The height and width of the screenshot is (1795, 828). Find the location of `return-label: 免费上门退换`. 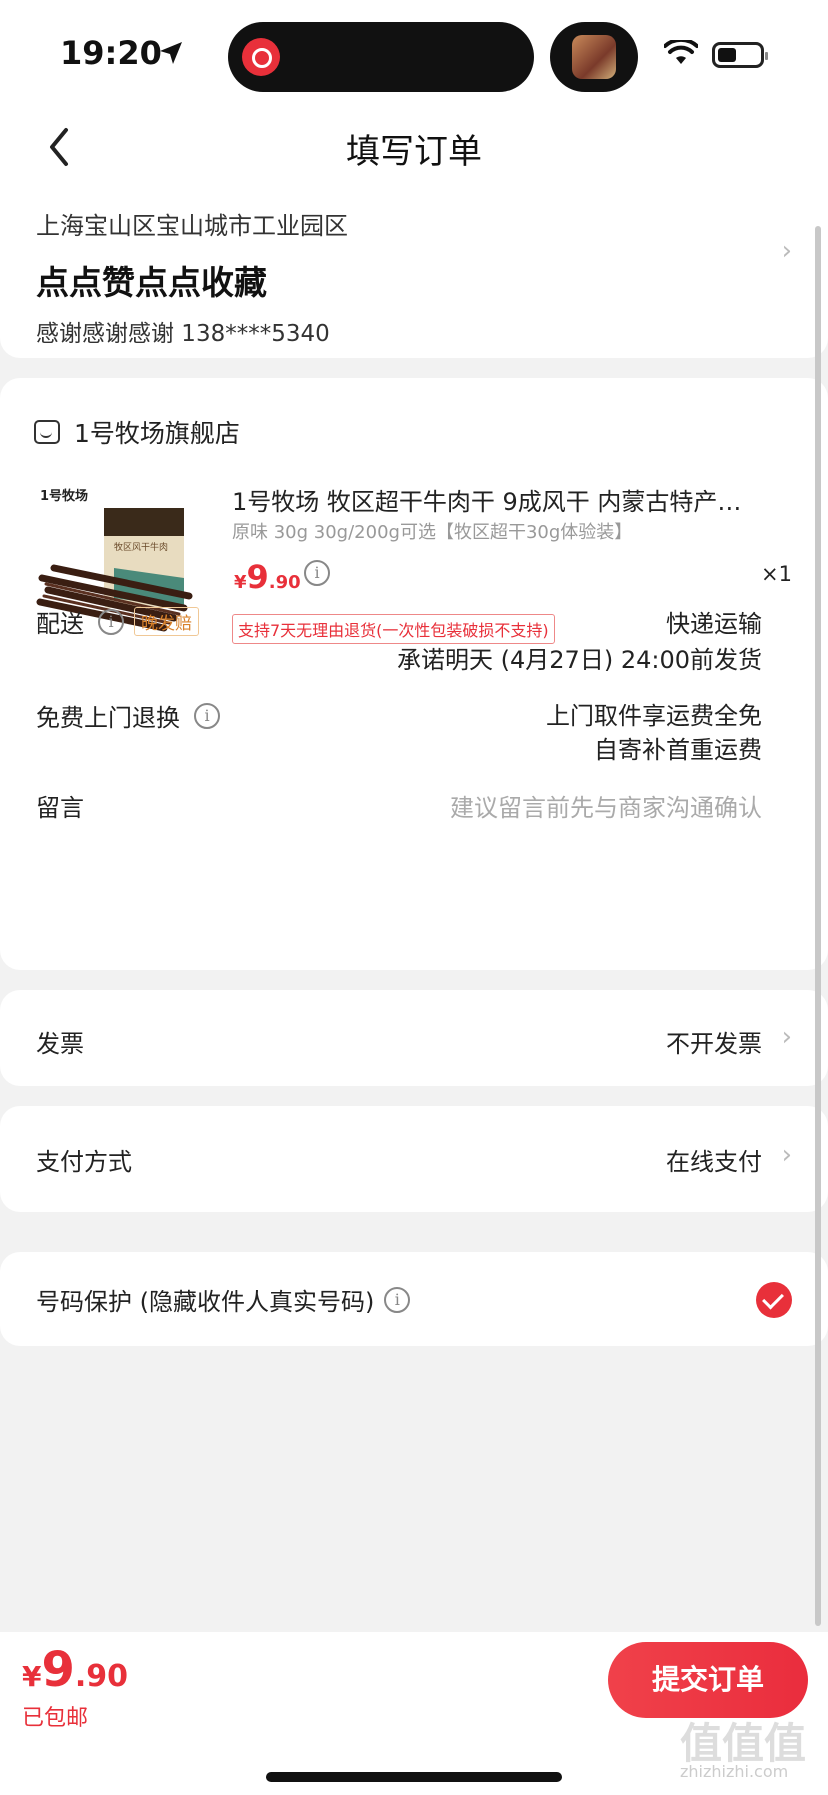

return-label: 免费上门退换 is located at coordinates (108, 718).